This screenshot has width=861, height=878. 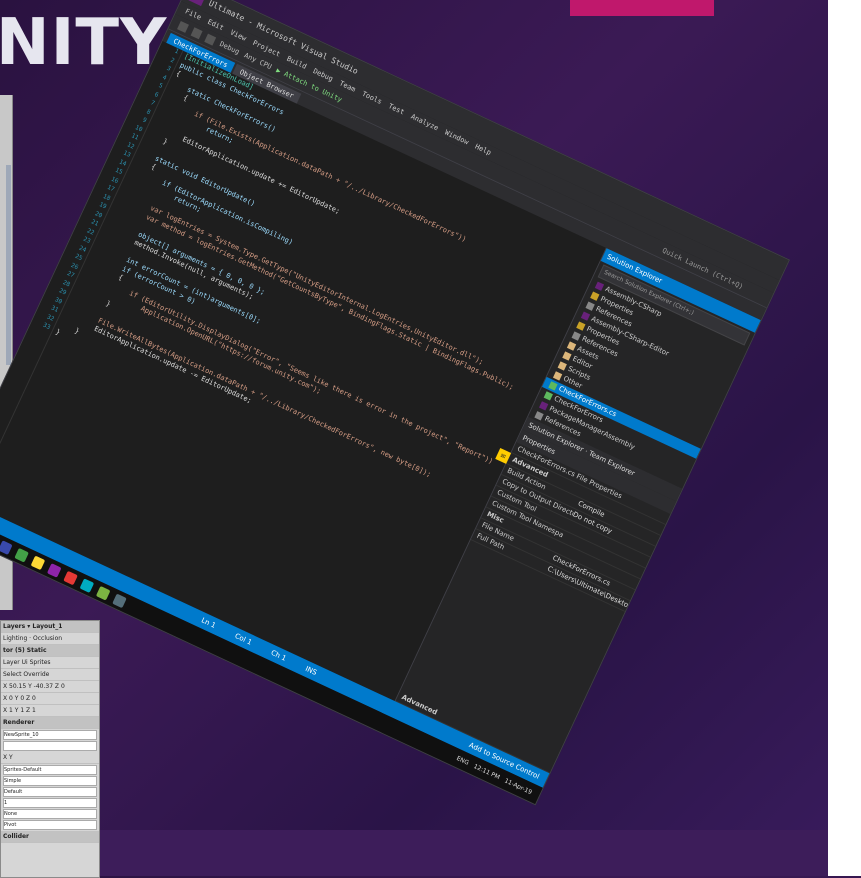 What do you see at coordinates (50, 758) in the screenshot?
I see `flip-toggles: X Y` at bounding box center [50, 758].